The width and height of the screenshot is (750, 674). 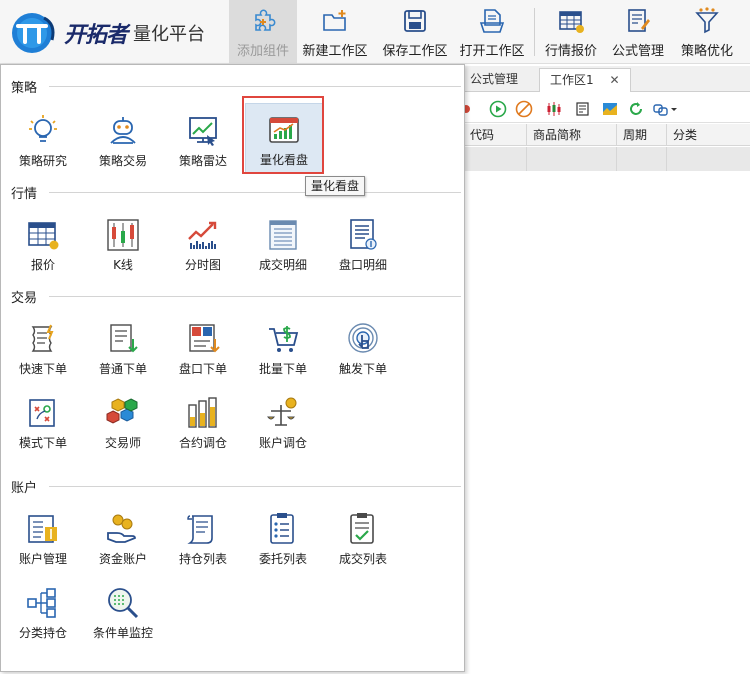 I want to click on formula-manage-label: 公式管理, so click(x=637, y=51).